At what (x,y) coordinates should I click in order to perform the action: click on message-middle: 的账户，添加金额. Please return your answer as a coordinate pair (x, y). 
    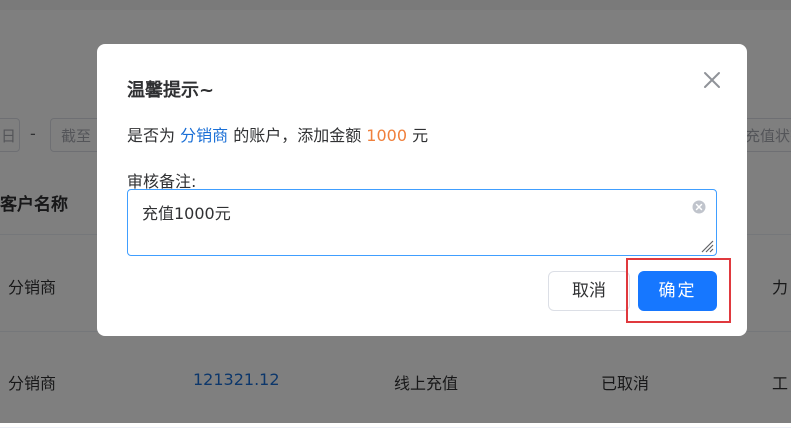
    Looking at the image, I should click on (297, 135).